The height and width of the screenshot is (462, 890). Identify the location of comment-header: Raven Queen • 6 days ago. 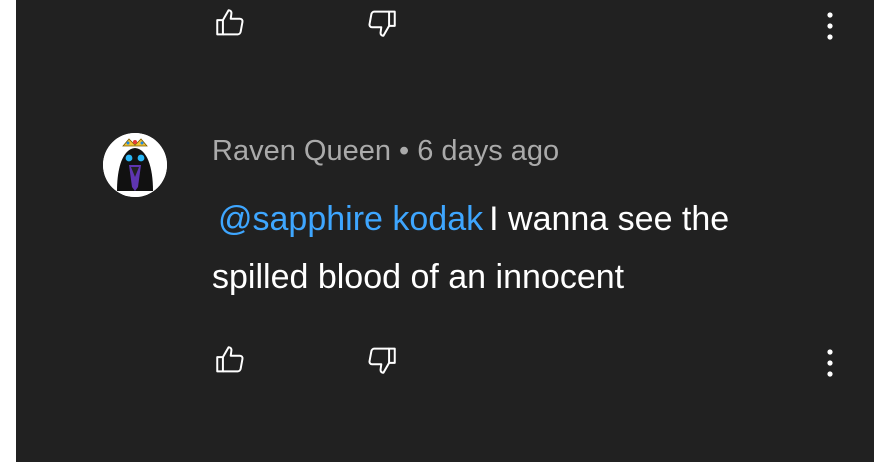
(385, 151).